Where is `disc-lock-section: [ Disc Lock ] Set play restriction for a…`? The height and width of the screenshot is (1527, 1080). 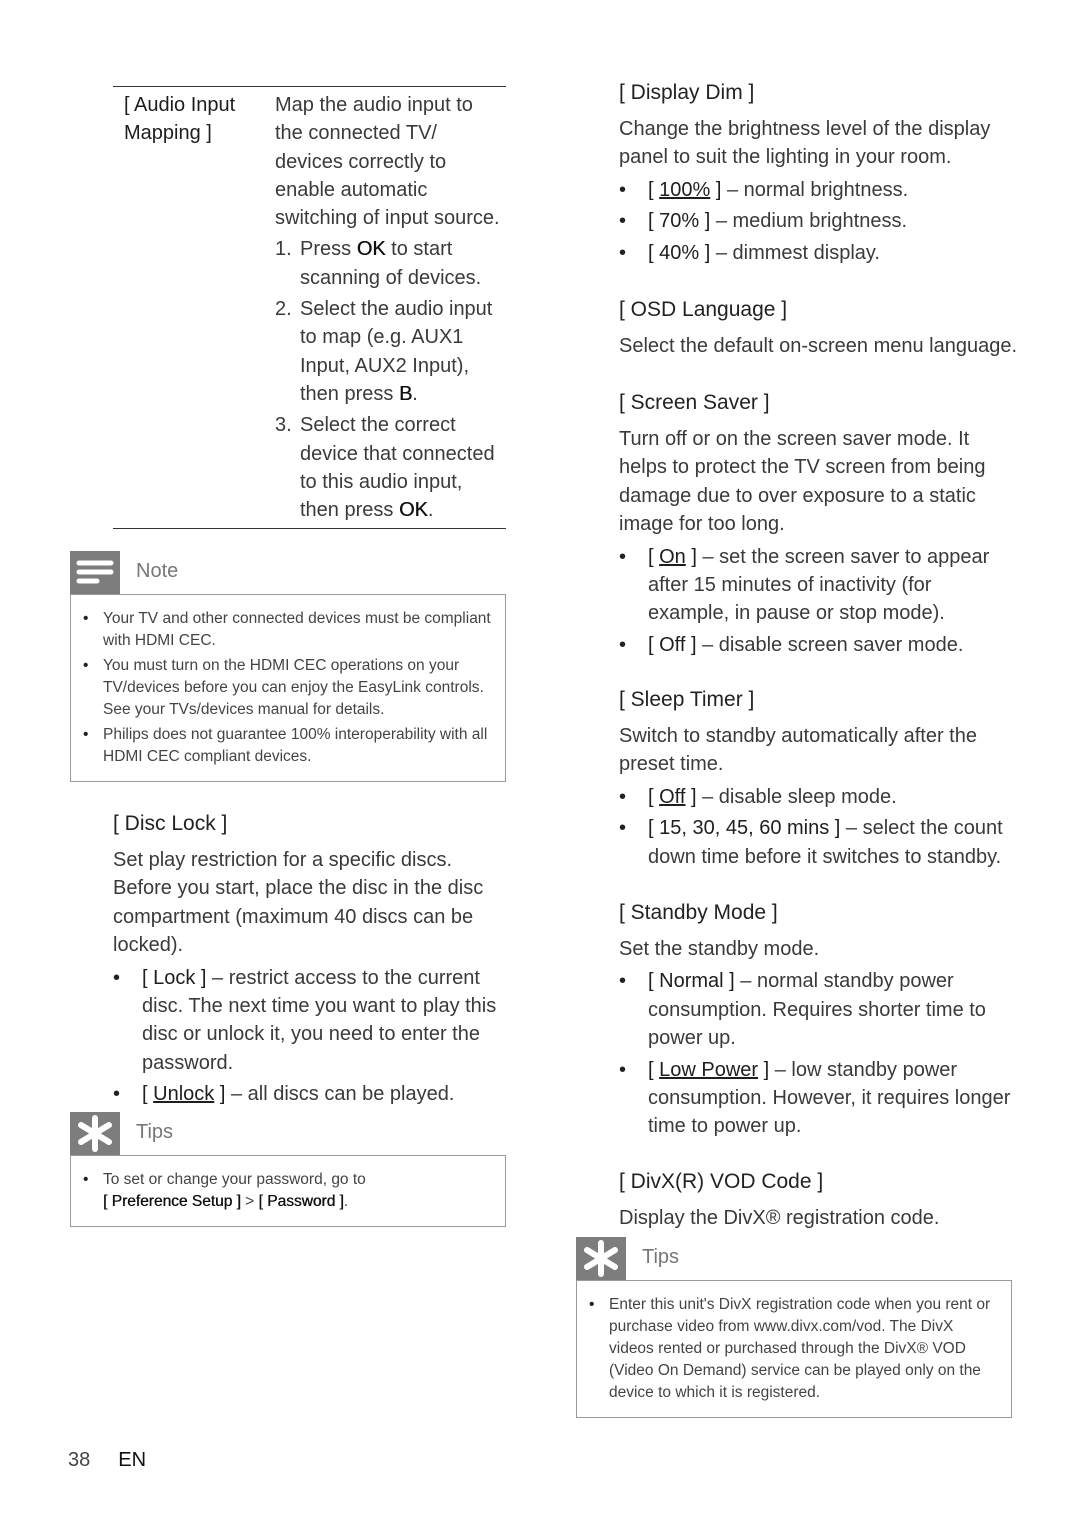
disc-lock-section: [ Disc Lock ] Set play restriction for a… is located at coordinates (310, 961).